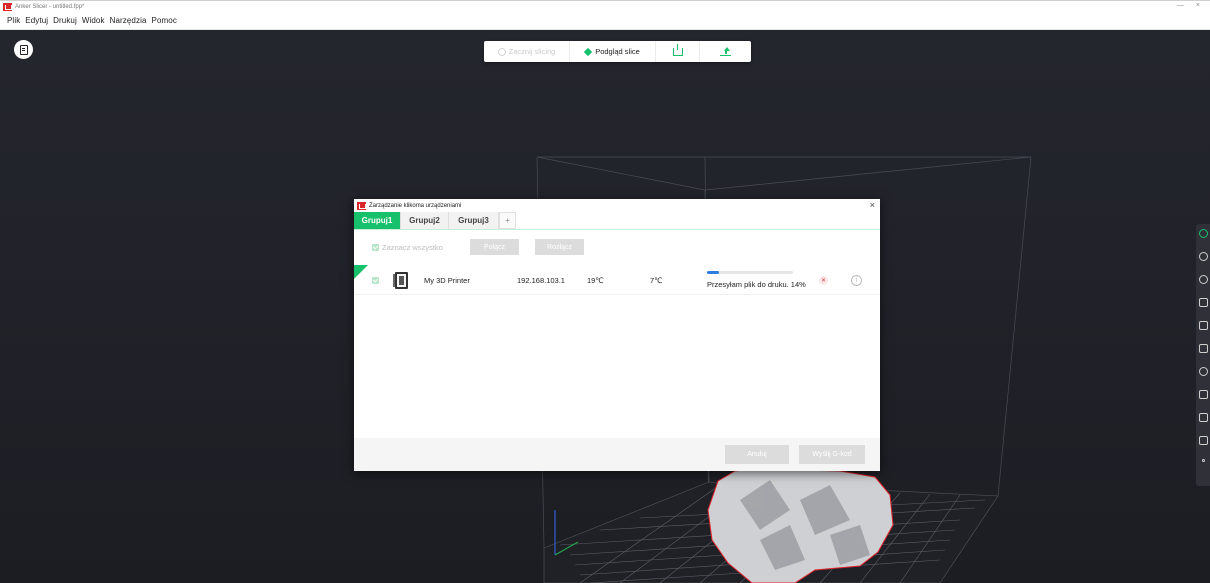 The image size is (1210, 583). I want to click on support-icon, so click(1203, 371).